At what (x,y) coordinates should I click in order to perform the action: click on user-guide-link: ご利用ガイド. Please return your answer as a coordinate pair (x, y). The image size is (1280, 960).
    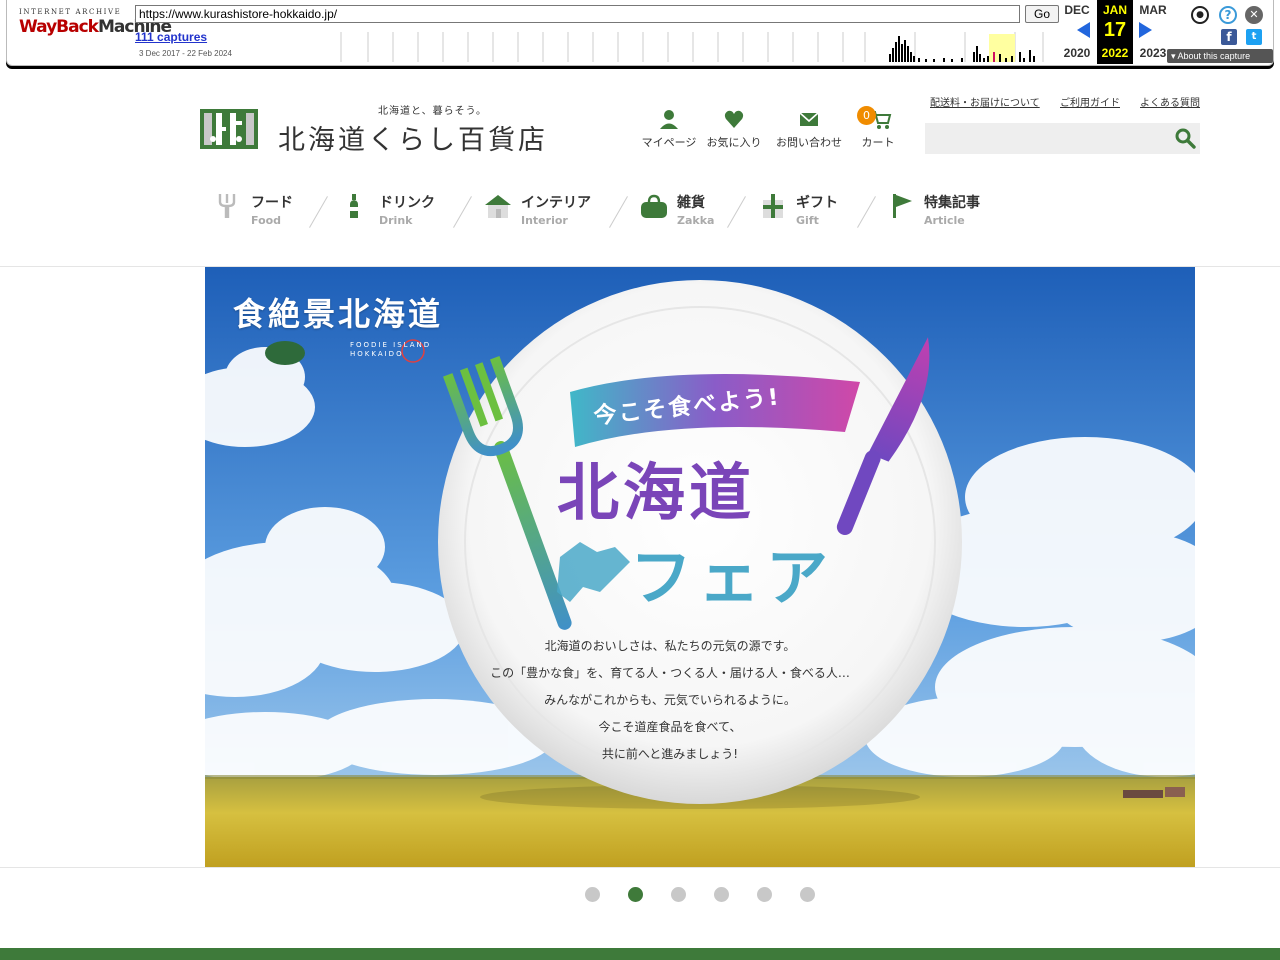
    Looking at the image, I should click on (1090, 101).